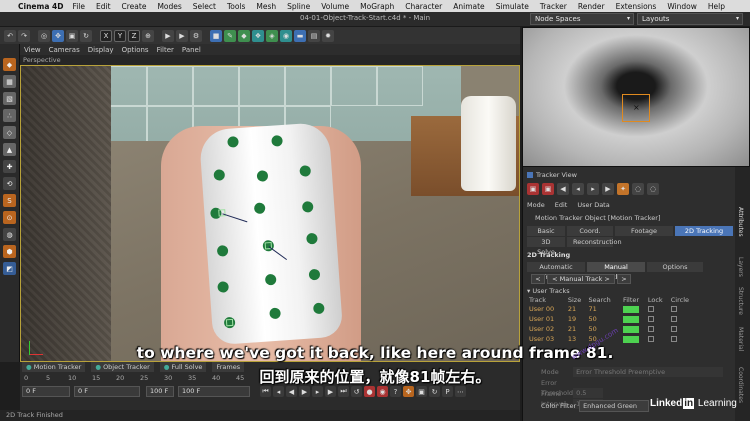 The height and width of the screenshot is (421, 750). What do you see at coordinates (216, 35) in the screenshot?
I see `cube-icon: ■` at bounding box center [216, 35].